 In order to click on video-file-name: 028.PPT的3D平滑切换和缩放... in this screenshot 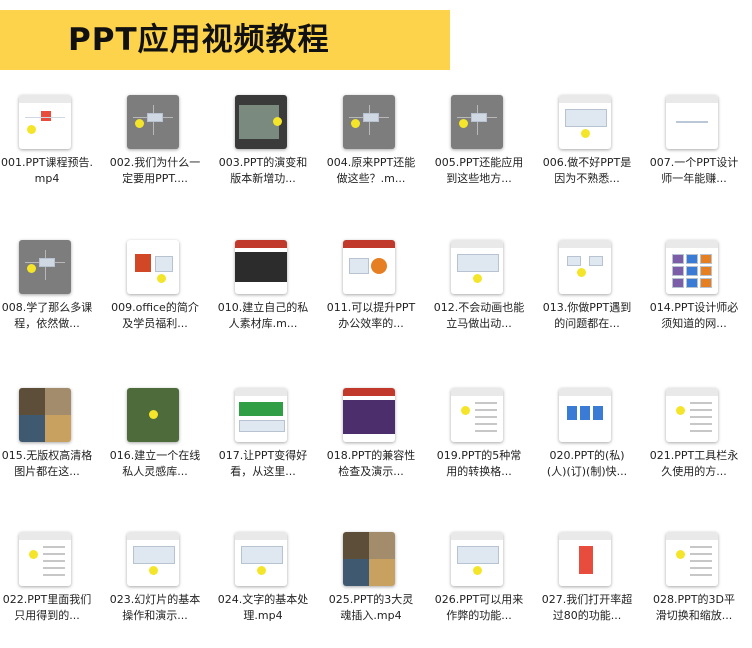, I will do `click(694, 607)`.